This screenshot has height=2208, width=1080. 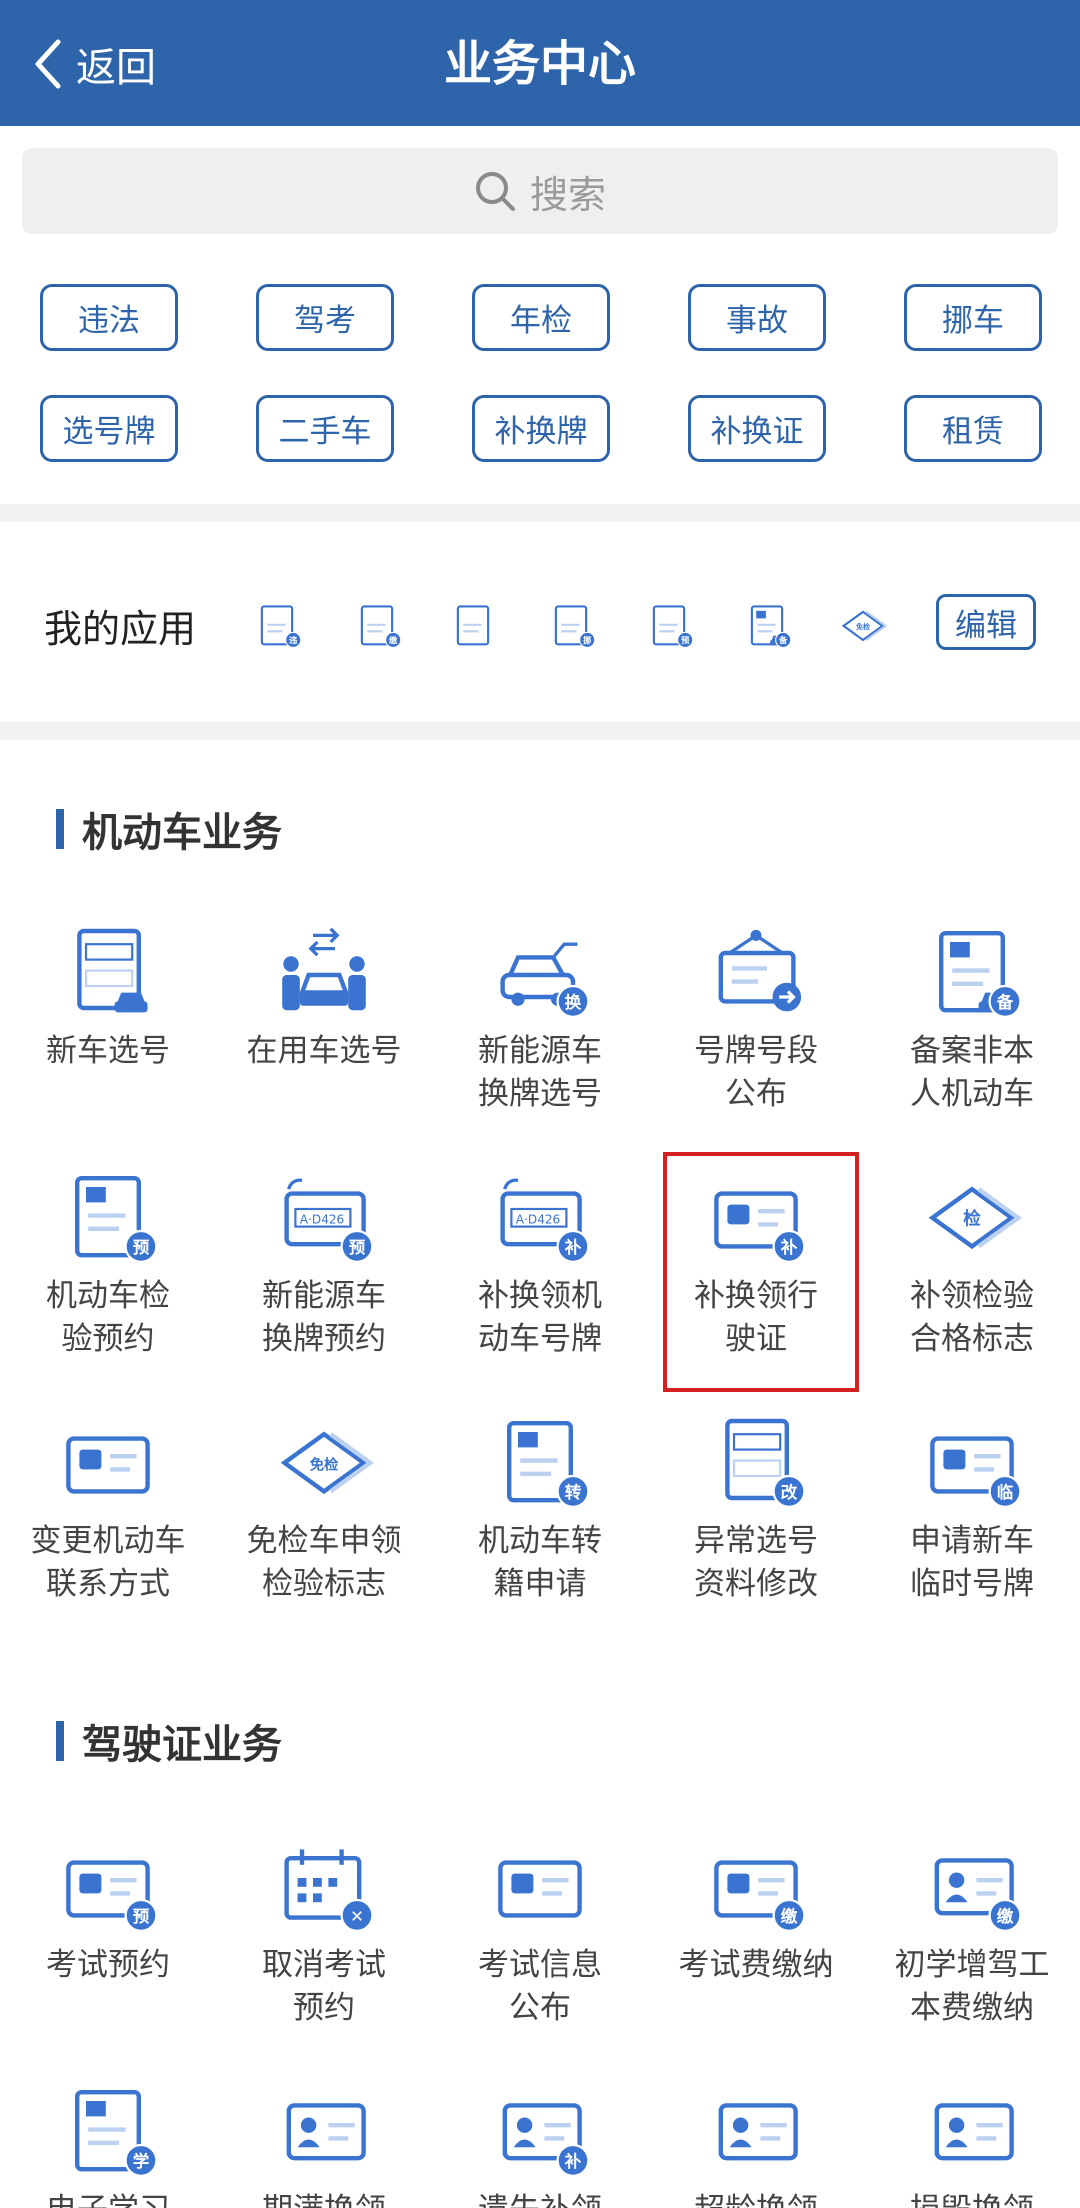 I want to click on service-label: 在用车选号, so click(x=324, y=1051).